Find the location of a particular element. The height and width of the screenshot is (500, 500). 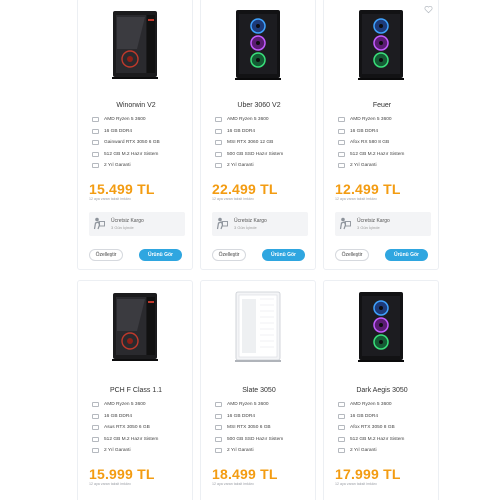

product-title: Feuer is located at coordinates (382, 105).